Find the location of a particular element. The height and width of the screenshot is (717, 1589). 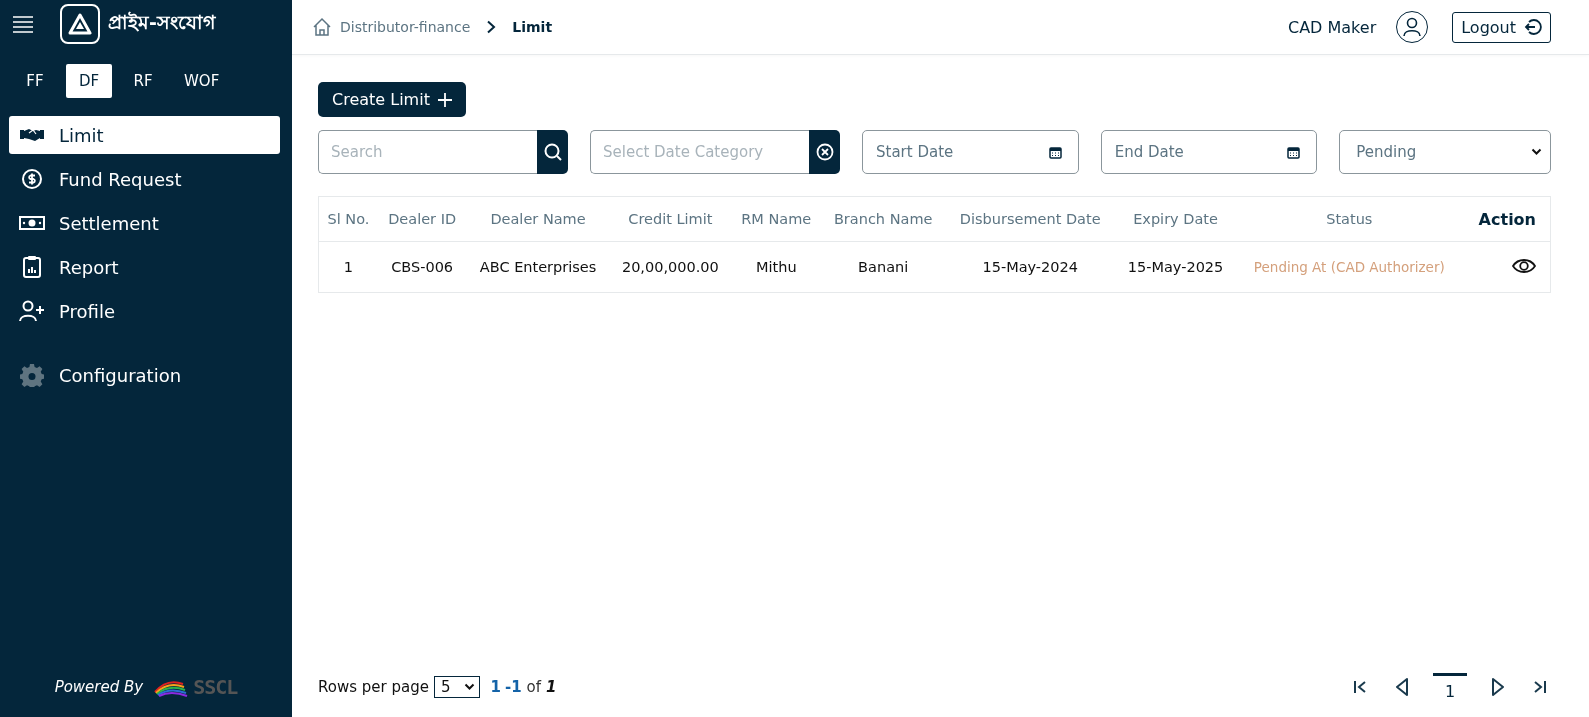

table-cell: Pending At (CAD Authorizer) is located at coordinates (1349, 267).